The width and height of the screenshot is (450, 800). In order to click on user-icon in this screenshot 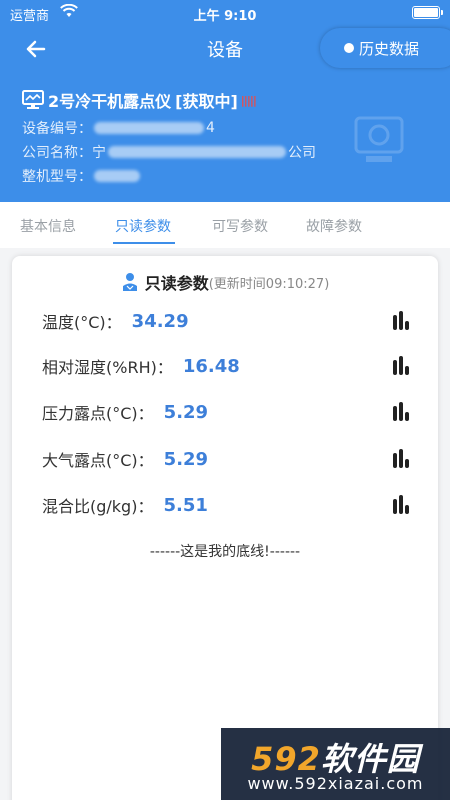, I will do `click(129, 282)`.